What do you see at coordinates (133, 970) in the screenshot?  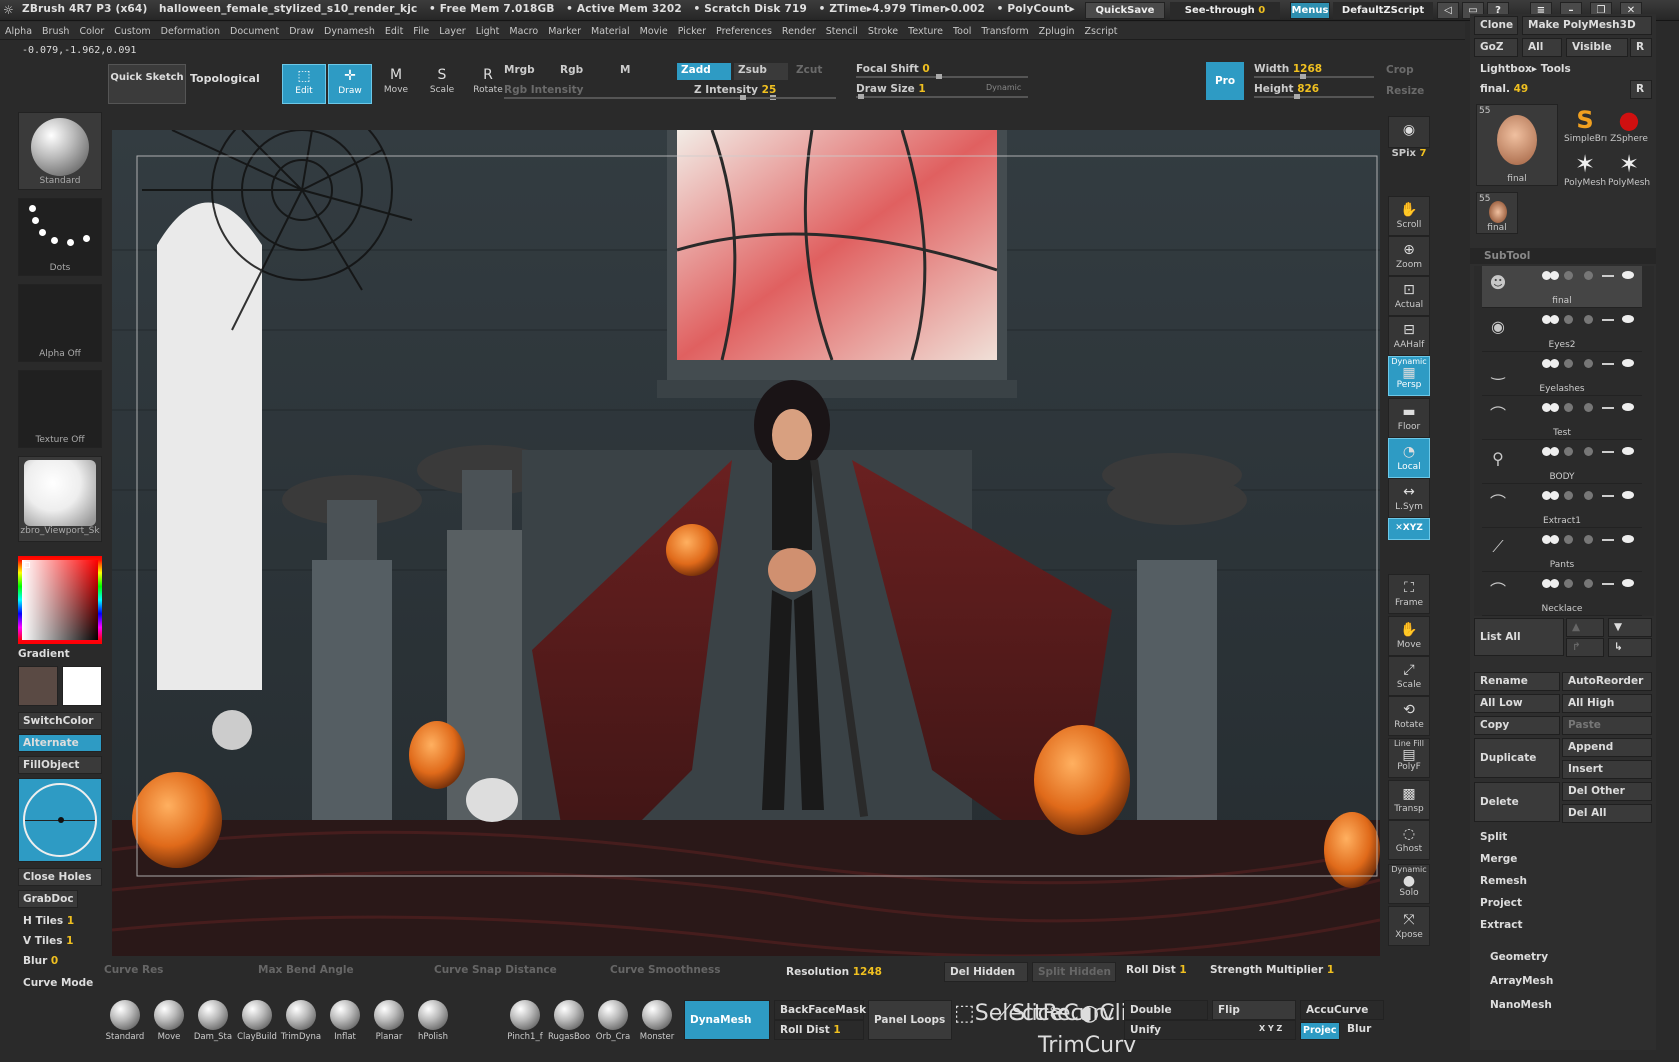 I see `curve-res-slider: Curve Res` at bounding box center [133, 970].